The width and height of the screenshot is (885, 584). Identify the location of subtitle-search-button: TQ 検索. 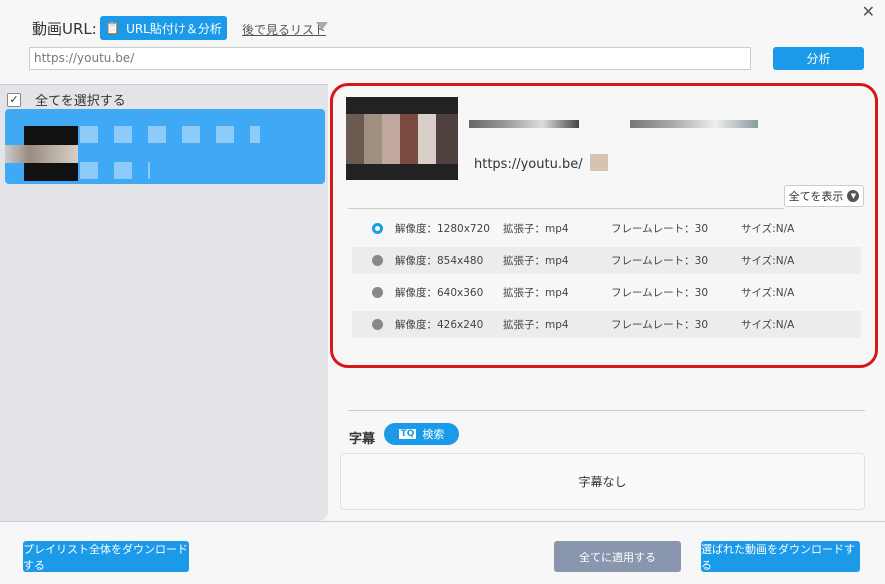
(421, 434).